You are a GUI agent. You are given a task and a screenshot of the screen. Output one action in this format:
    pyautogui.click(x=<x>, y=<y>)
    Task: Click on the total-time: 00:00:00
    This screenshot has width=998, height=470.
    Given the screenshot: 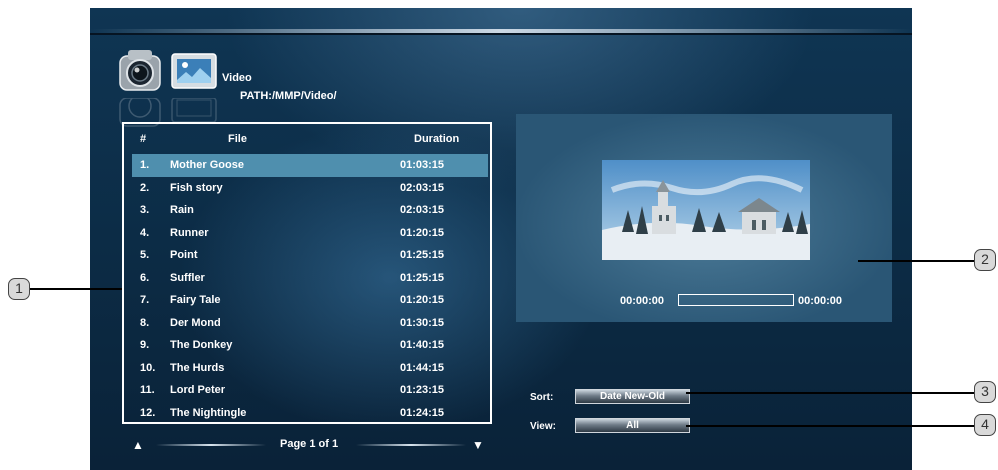 What is the action you would take?
    pyautogui.click(x=820, y=301)
    